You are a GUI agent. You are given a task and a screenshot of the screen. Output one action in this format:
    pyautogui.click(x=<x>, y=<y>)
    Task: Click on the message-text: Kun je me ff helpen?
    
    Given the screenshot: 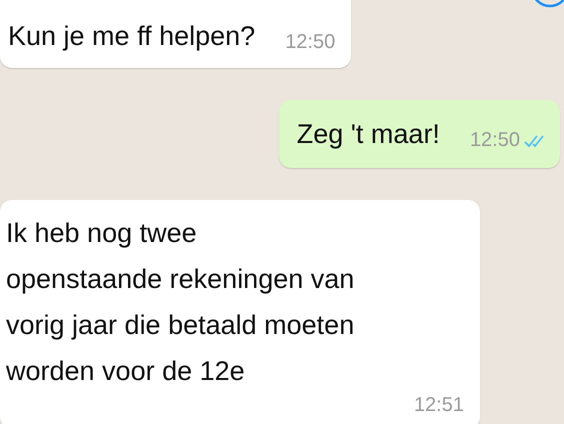 What is the action you would take?
    pyautogui.click(x=132, y=36)
    